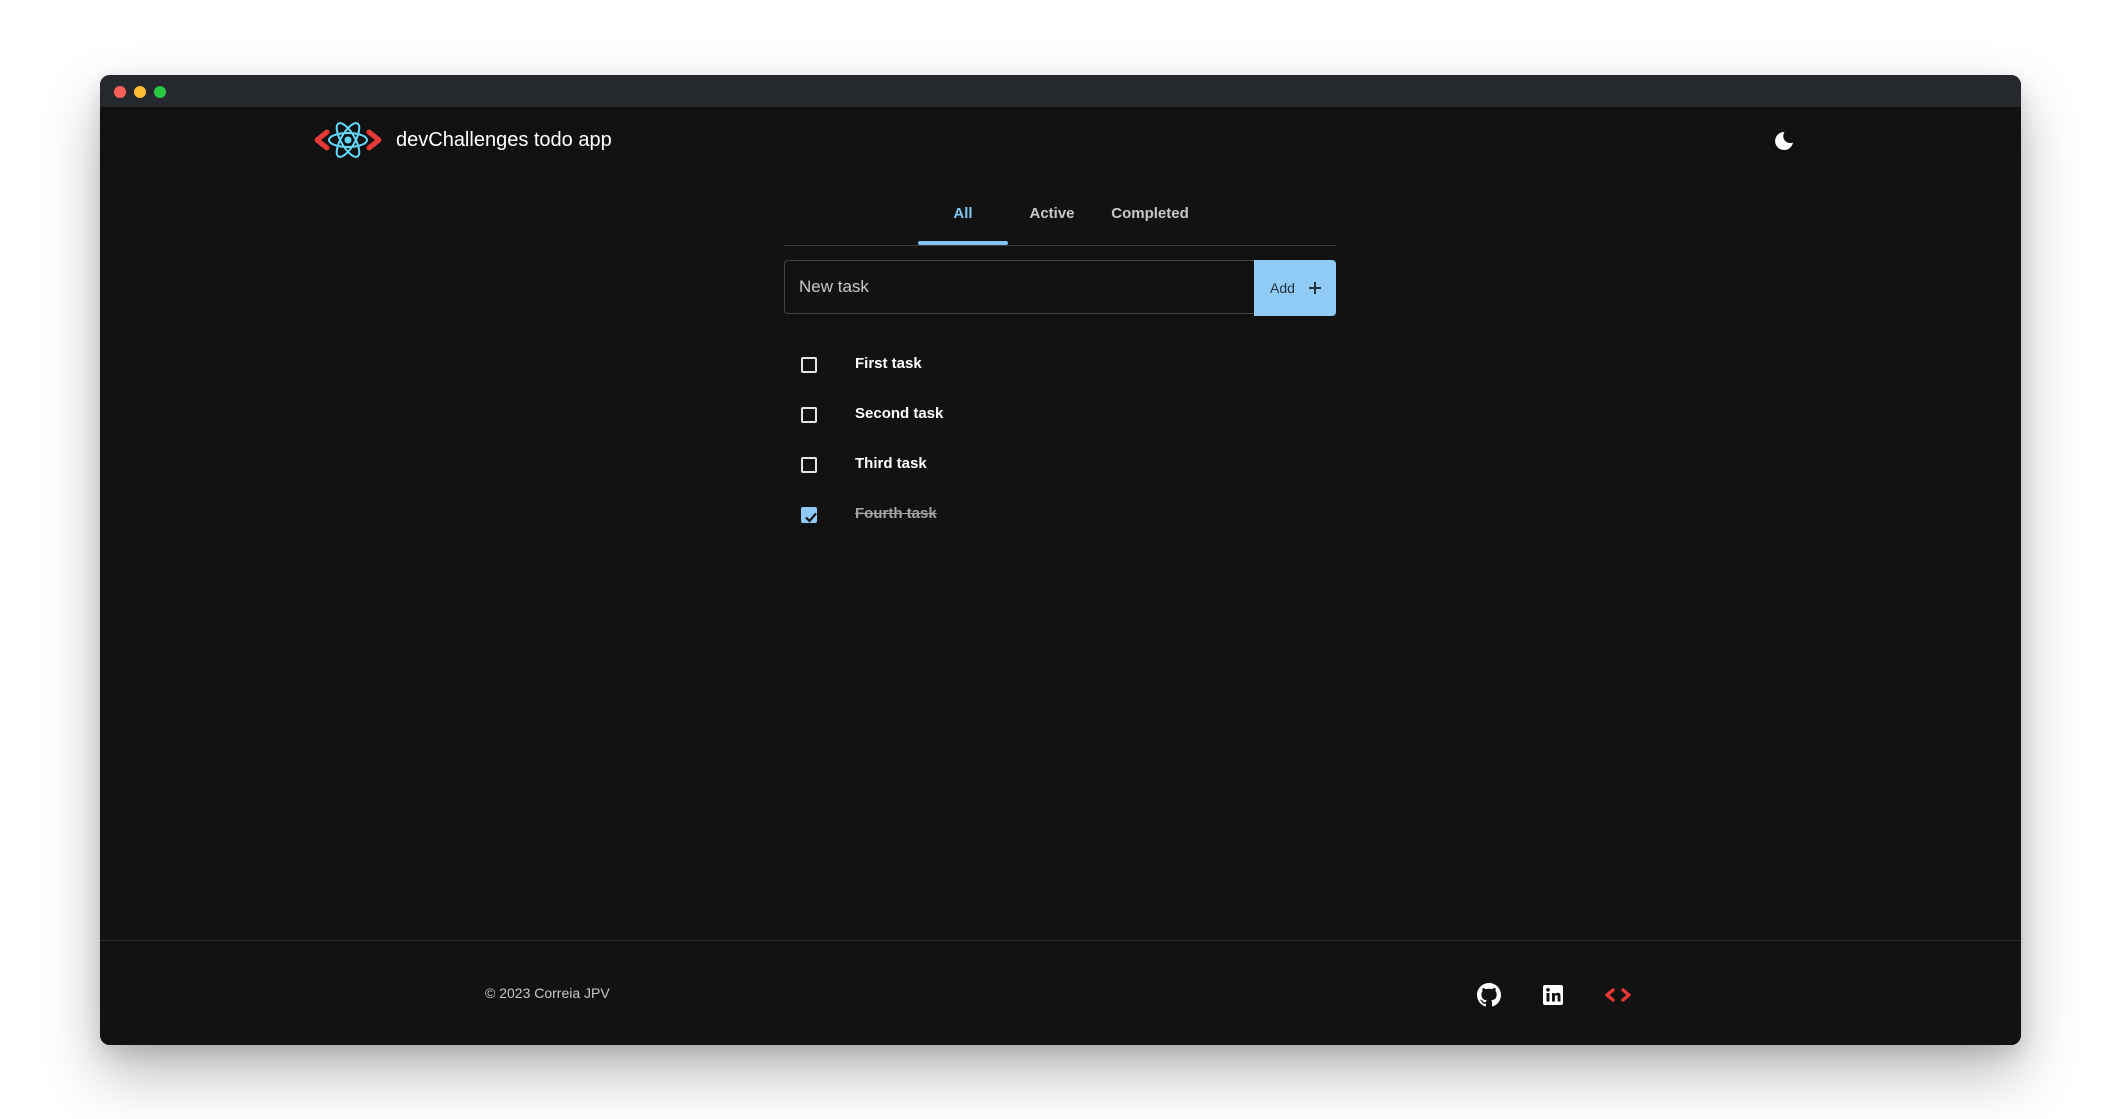 This screenshot has width=2120, height=1119. What do you see at coordinates (896, 513) in the screenshot?
I see `task-label-completed: Fourth task` at bounding box center [896, 513].